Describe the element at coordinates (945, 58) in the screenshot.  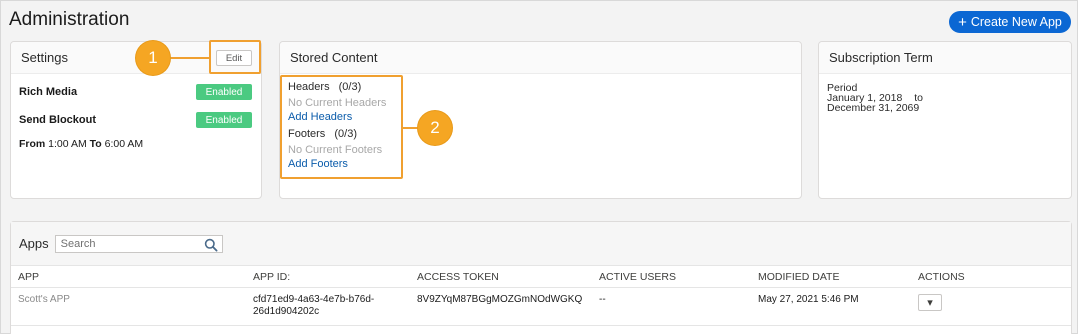
I see `subscription-term-title: Subscription Term` at that location.